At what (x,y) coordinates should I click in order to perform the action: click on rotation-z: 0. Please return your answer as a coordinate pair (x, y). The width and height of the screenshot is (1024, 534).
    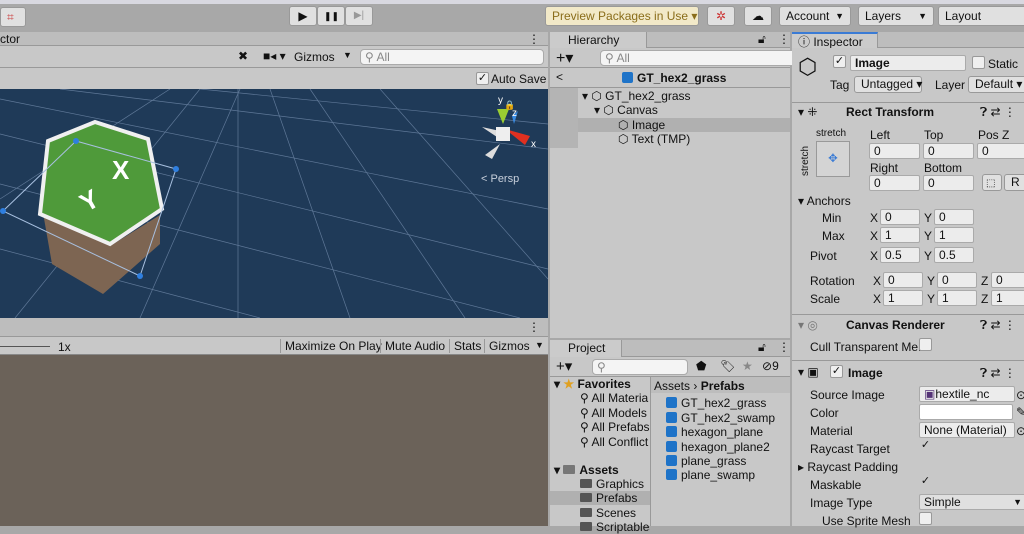
    Looking at the image, I should click on (1007, 280).